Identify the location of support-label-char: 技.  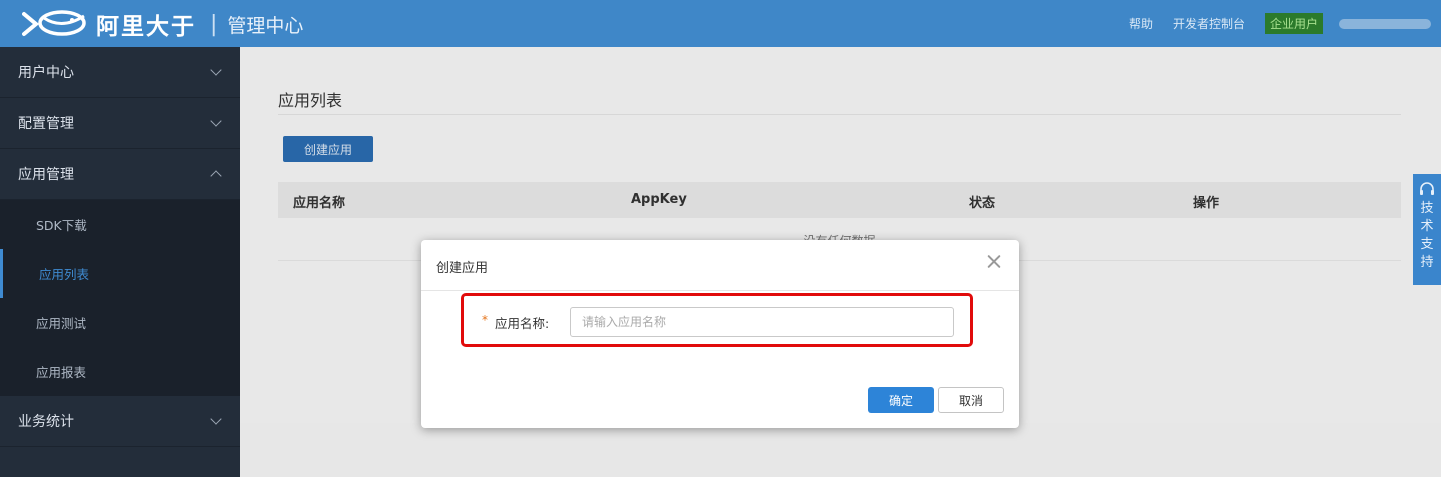
(1427, 208).